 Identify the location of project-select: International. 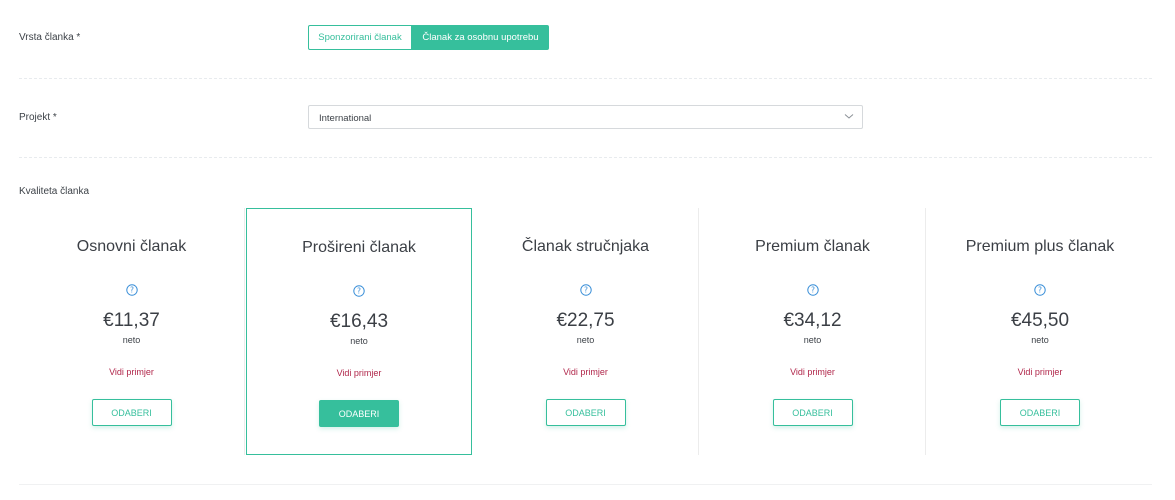
(585, 117).